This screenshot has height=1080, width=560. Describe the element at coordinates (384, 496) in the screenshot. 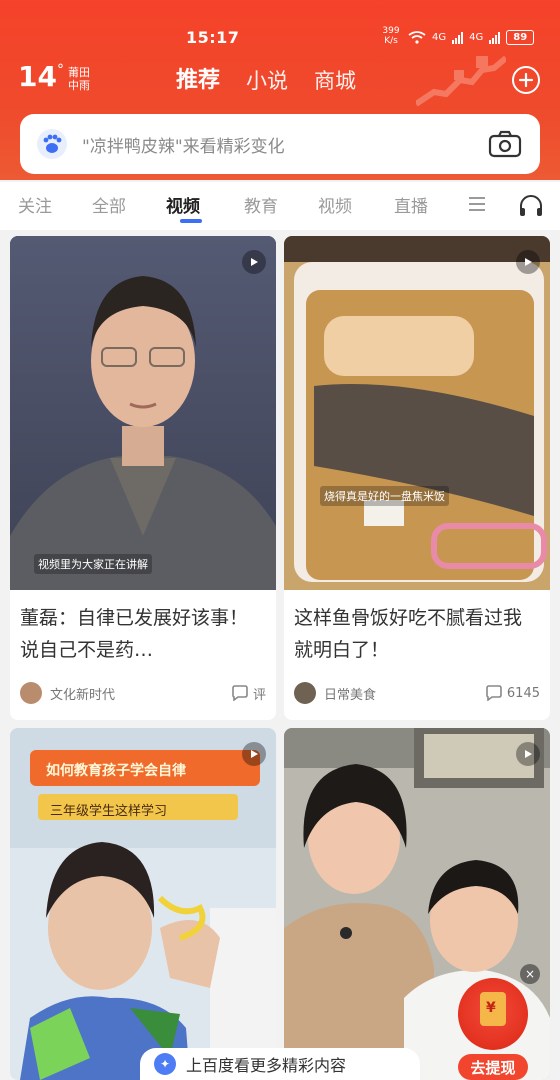

I see `video-caption: 烧得真是好的一盘焦米饭` at that location.